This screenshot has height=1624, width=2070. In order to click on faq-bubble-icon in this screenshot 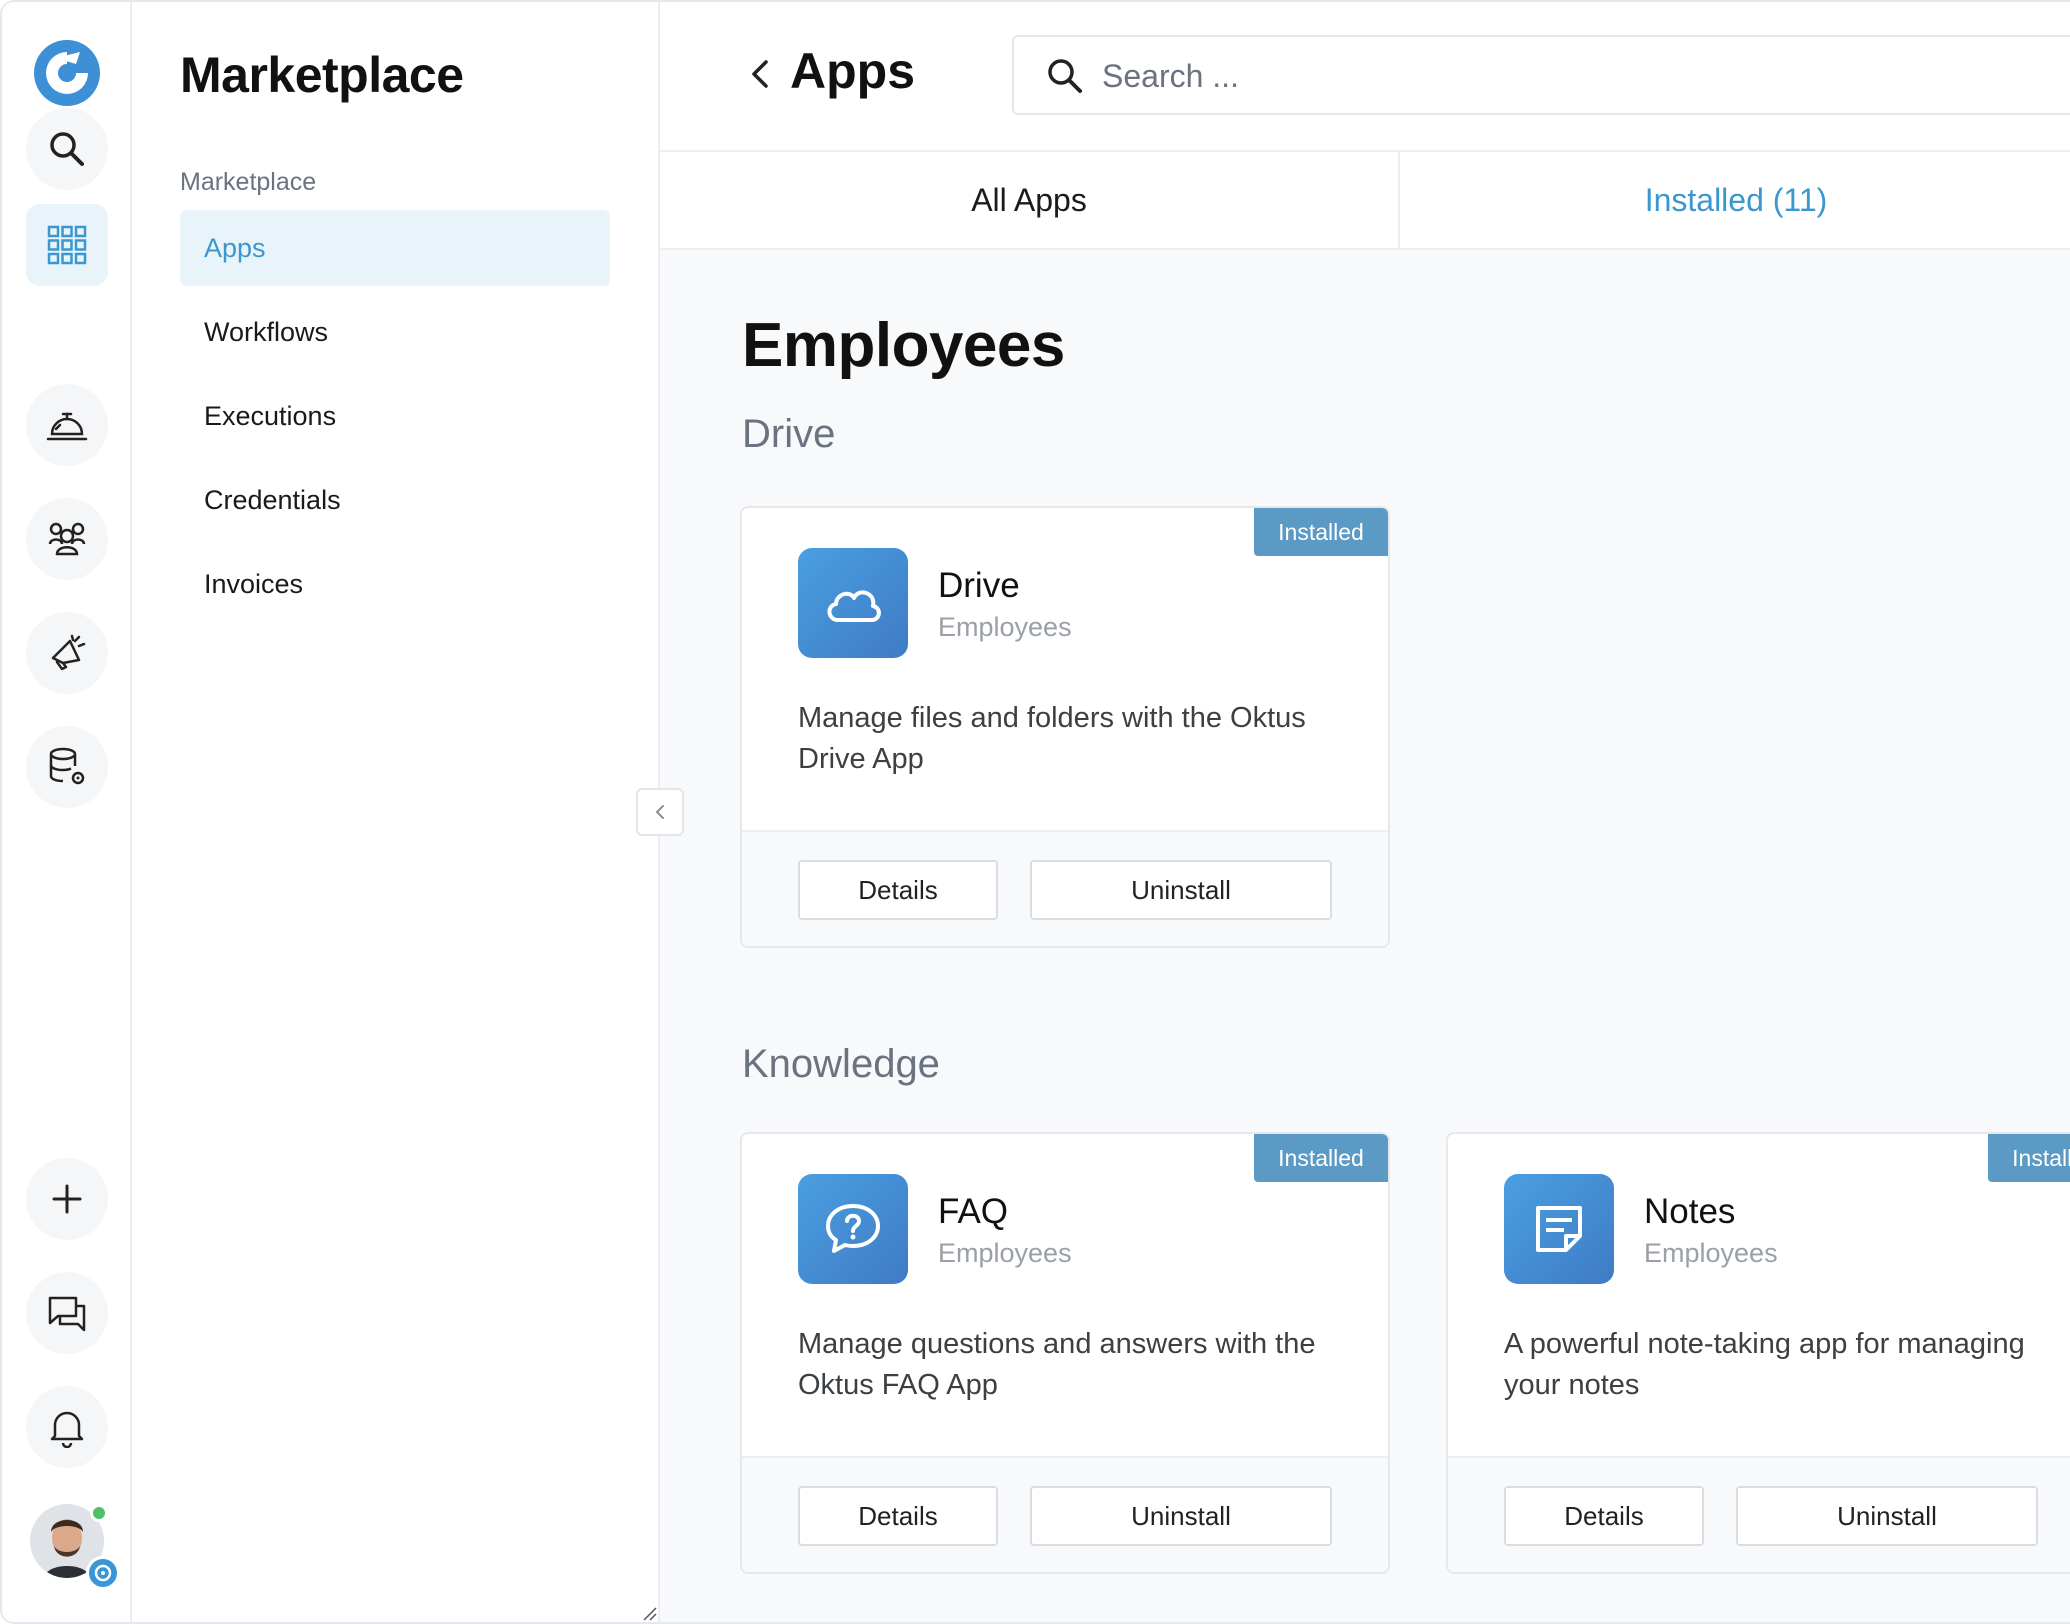, I will do `click(853, 1228)`.